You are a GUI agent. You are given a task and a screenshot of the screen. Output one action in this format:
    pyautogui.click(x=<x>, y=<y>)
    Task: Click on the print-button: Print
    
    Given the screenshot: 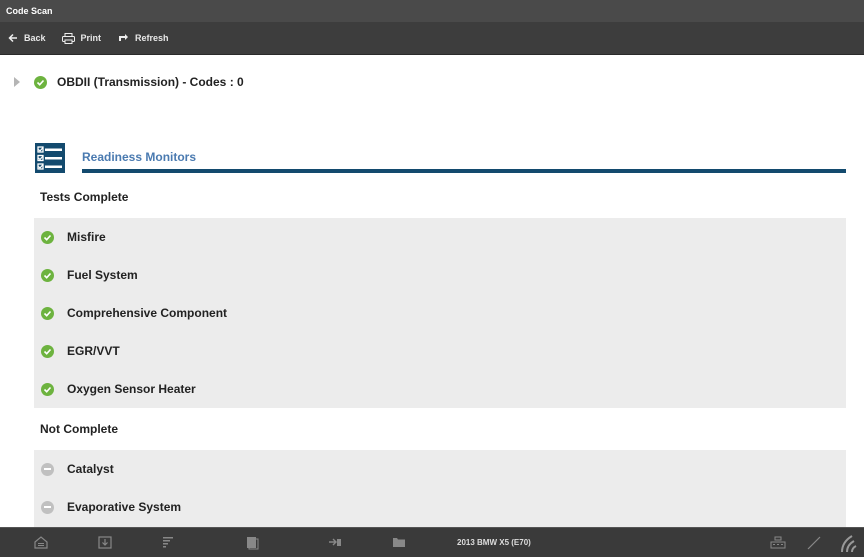 What is the action you would take?
    pyautogui.click(x=81, y=38)
    